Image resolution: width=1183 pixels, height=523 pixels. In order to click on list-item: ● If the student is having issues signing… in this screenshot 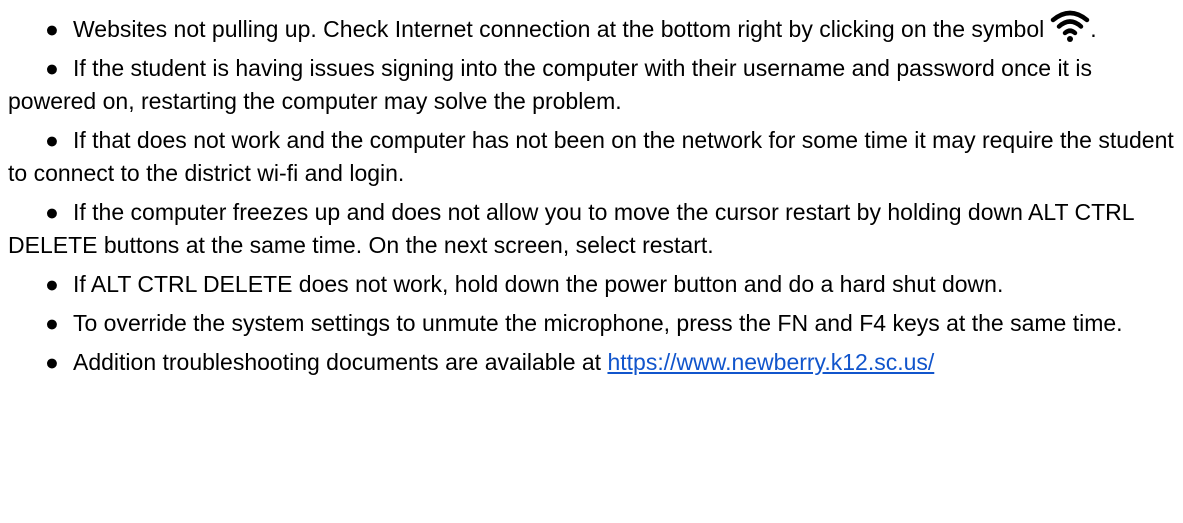, I will do `click(595, 85)`.